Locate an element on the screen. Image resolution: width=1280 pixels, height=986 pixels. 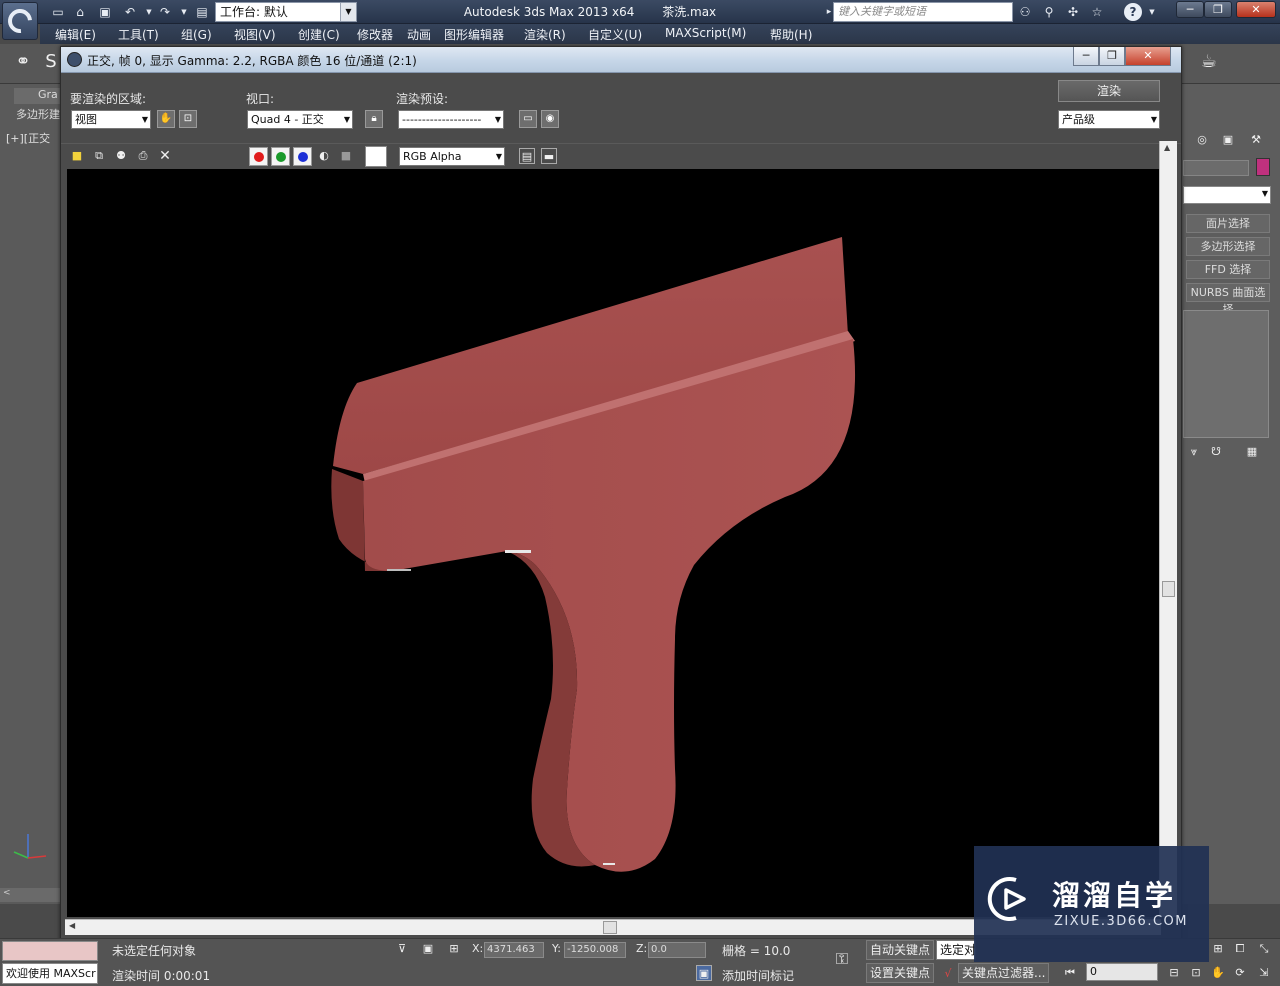
object-color-swatch is located at coordinates (1263, 167).